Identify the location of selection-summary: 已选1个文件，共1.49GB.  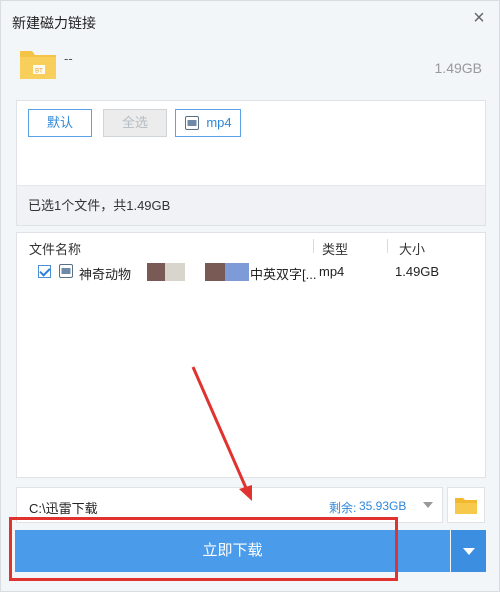
(251, 205).